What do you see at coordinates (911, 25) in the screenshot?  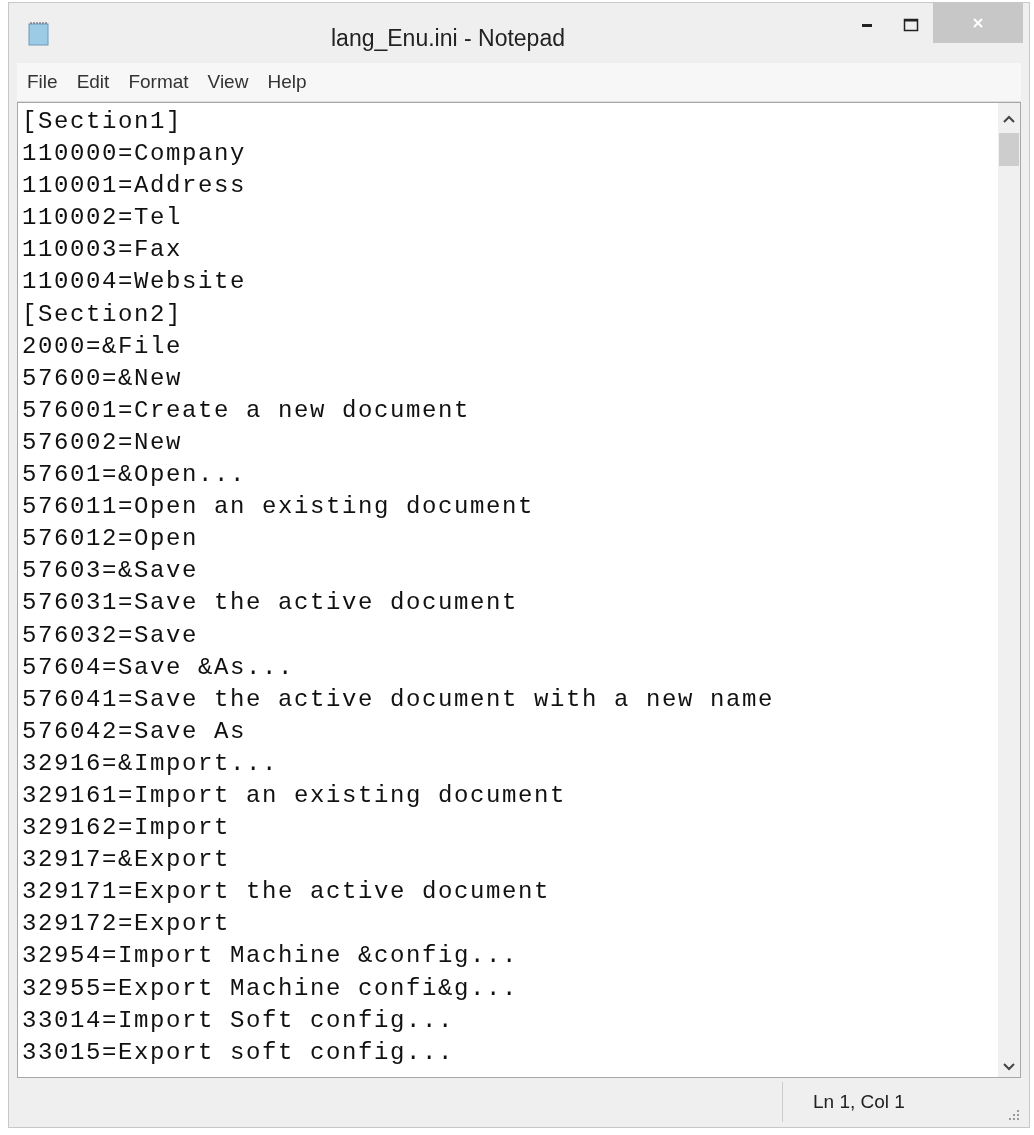 I see `maximize-icon` at bounding box center [911, 25].